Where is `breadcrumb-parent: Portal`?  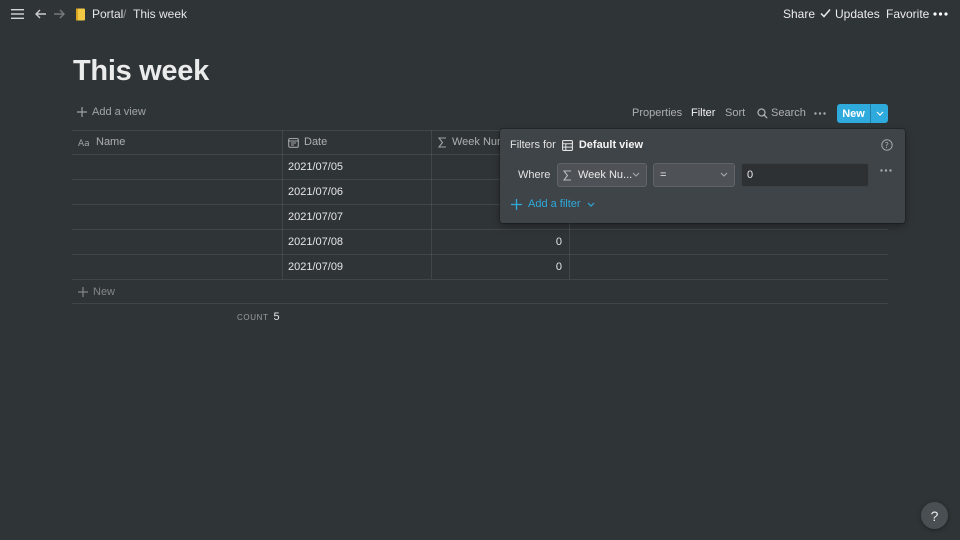 breadcrumb-parent: Portal is located at coordinates (107, 14).